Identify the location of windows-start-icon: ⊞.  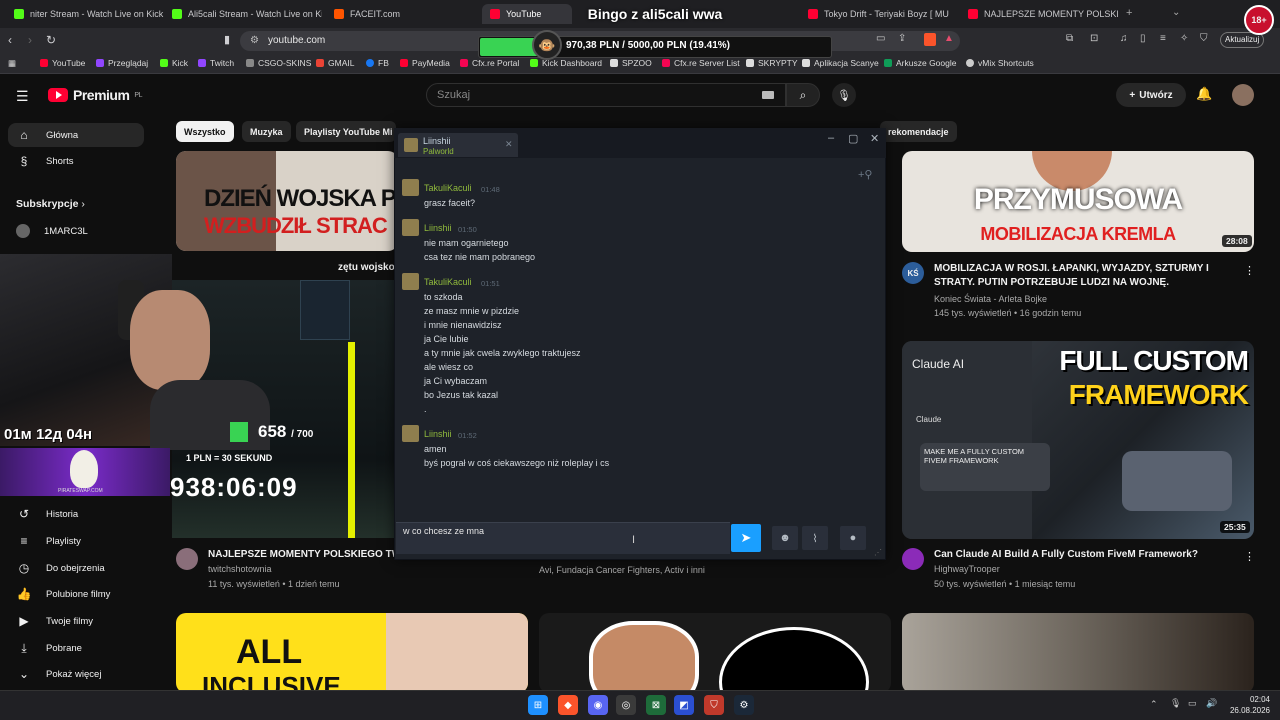
(538, 705).